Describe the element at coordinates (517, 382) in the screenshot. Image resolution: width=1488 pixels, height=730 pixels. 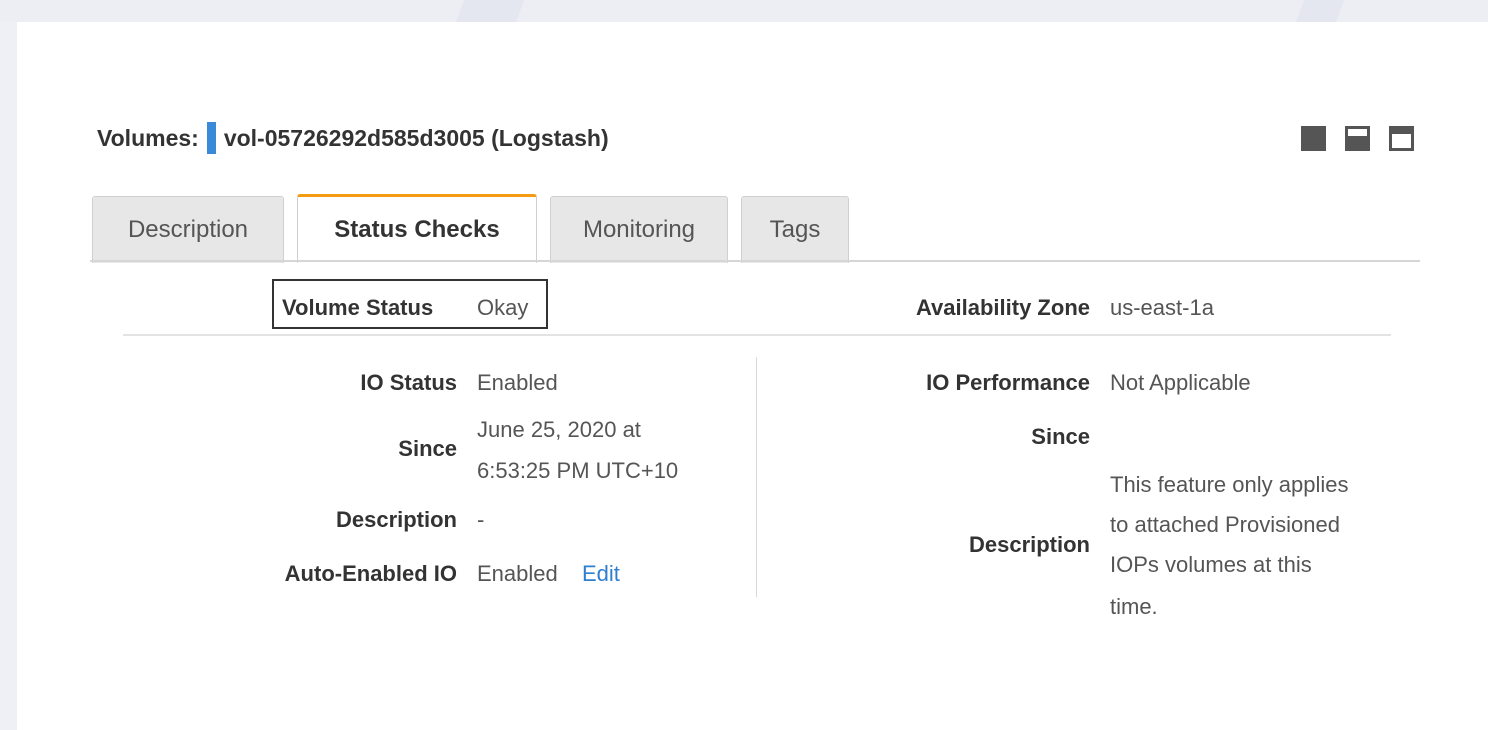
I see `io-status-value: Enabled` at that location.